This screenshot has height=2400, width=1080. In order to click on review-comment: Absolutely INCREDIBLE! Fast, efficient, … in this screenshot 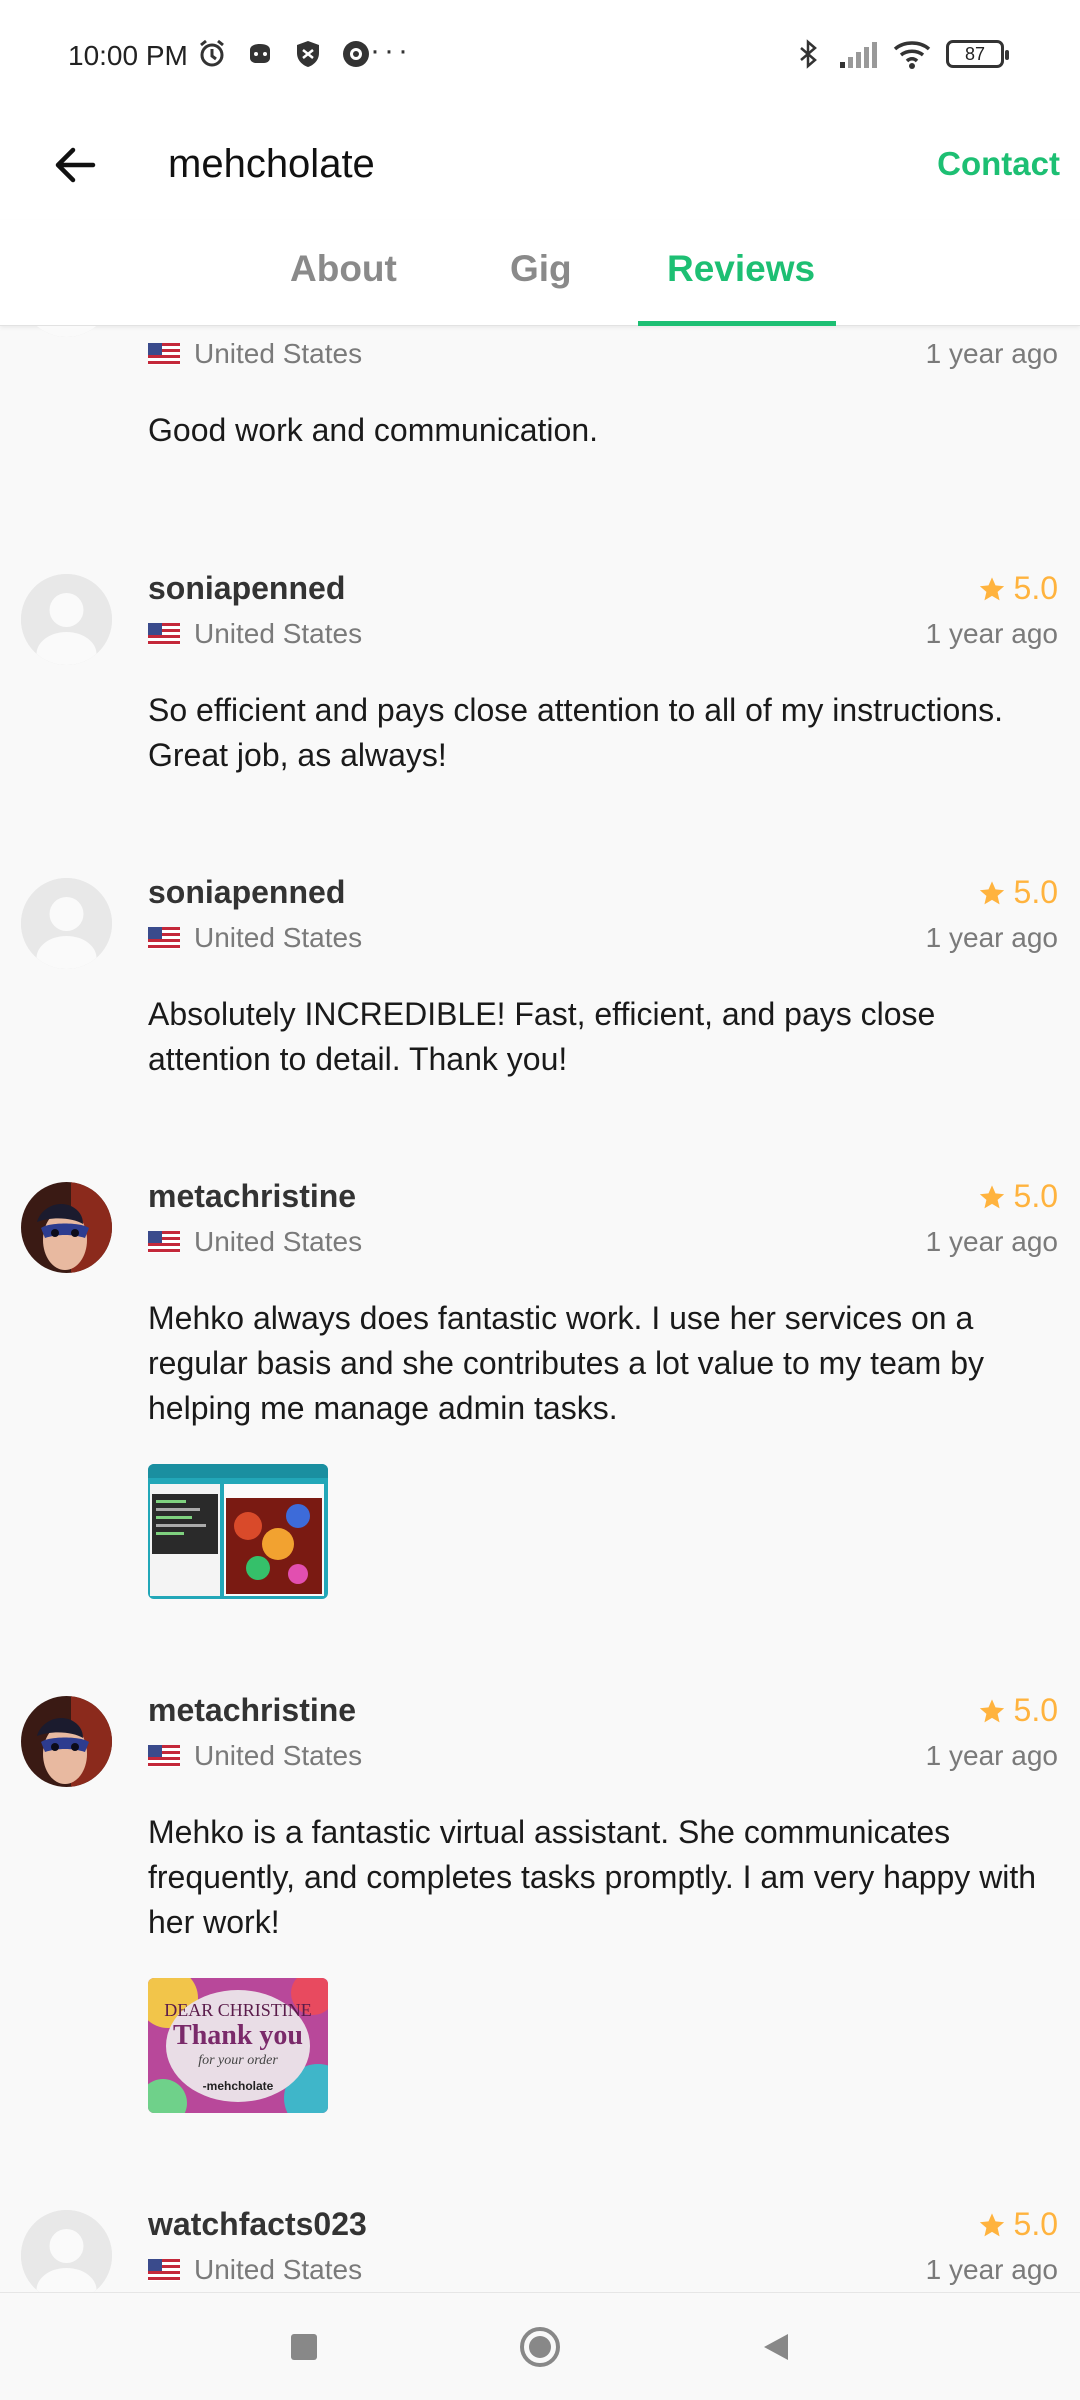, I will do `click(542, 1036)`.